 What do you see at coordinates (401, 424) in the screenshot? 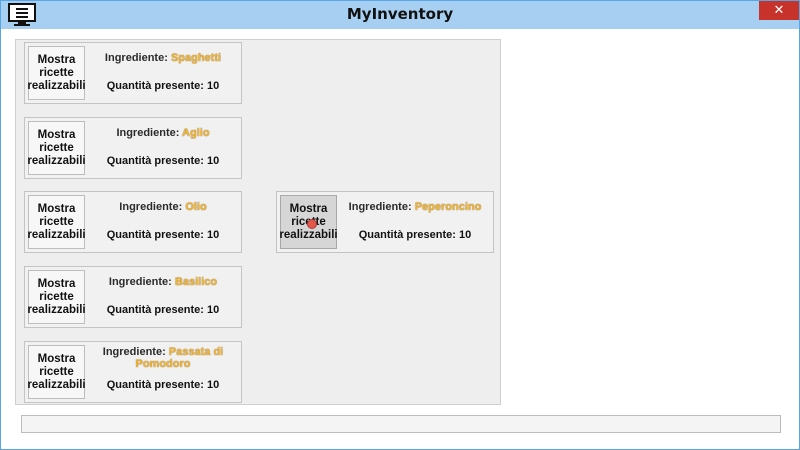
I see `status-bar` at bounding box center [401, 424].